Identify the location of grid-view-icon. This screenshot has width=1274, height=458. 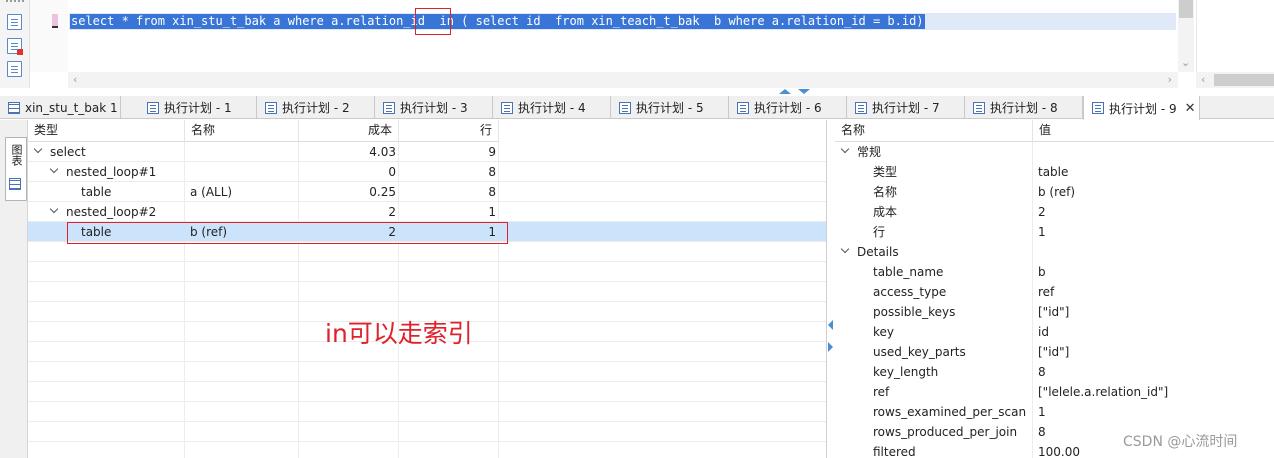
(15, 184).